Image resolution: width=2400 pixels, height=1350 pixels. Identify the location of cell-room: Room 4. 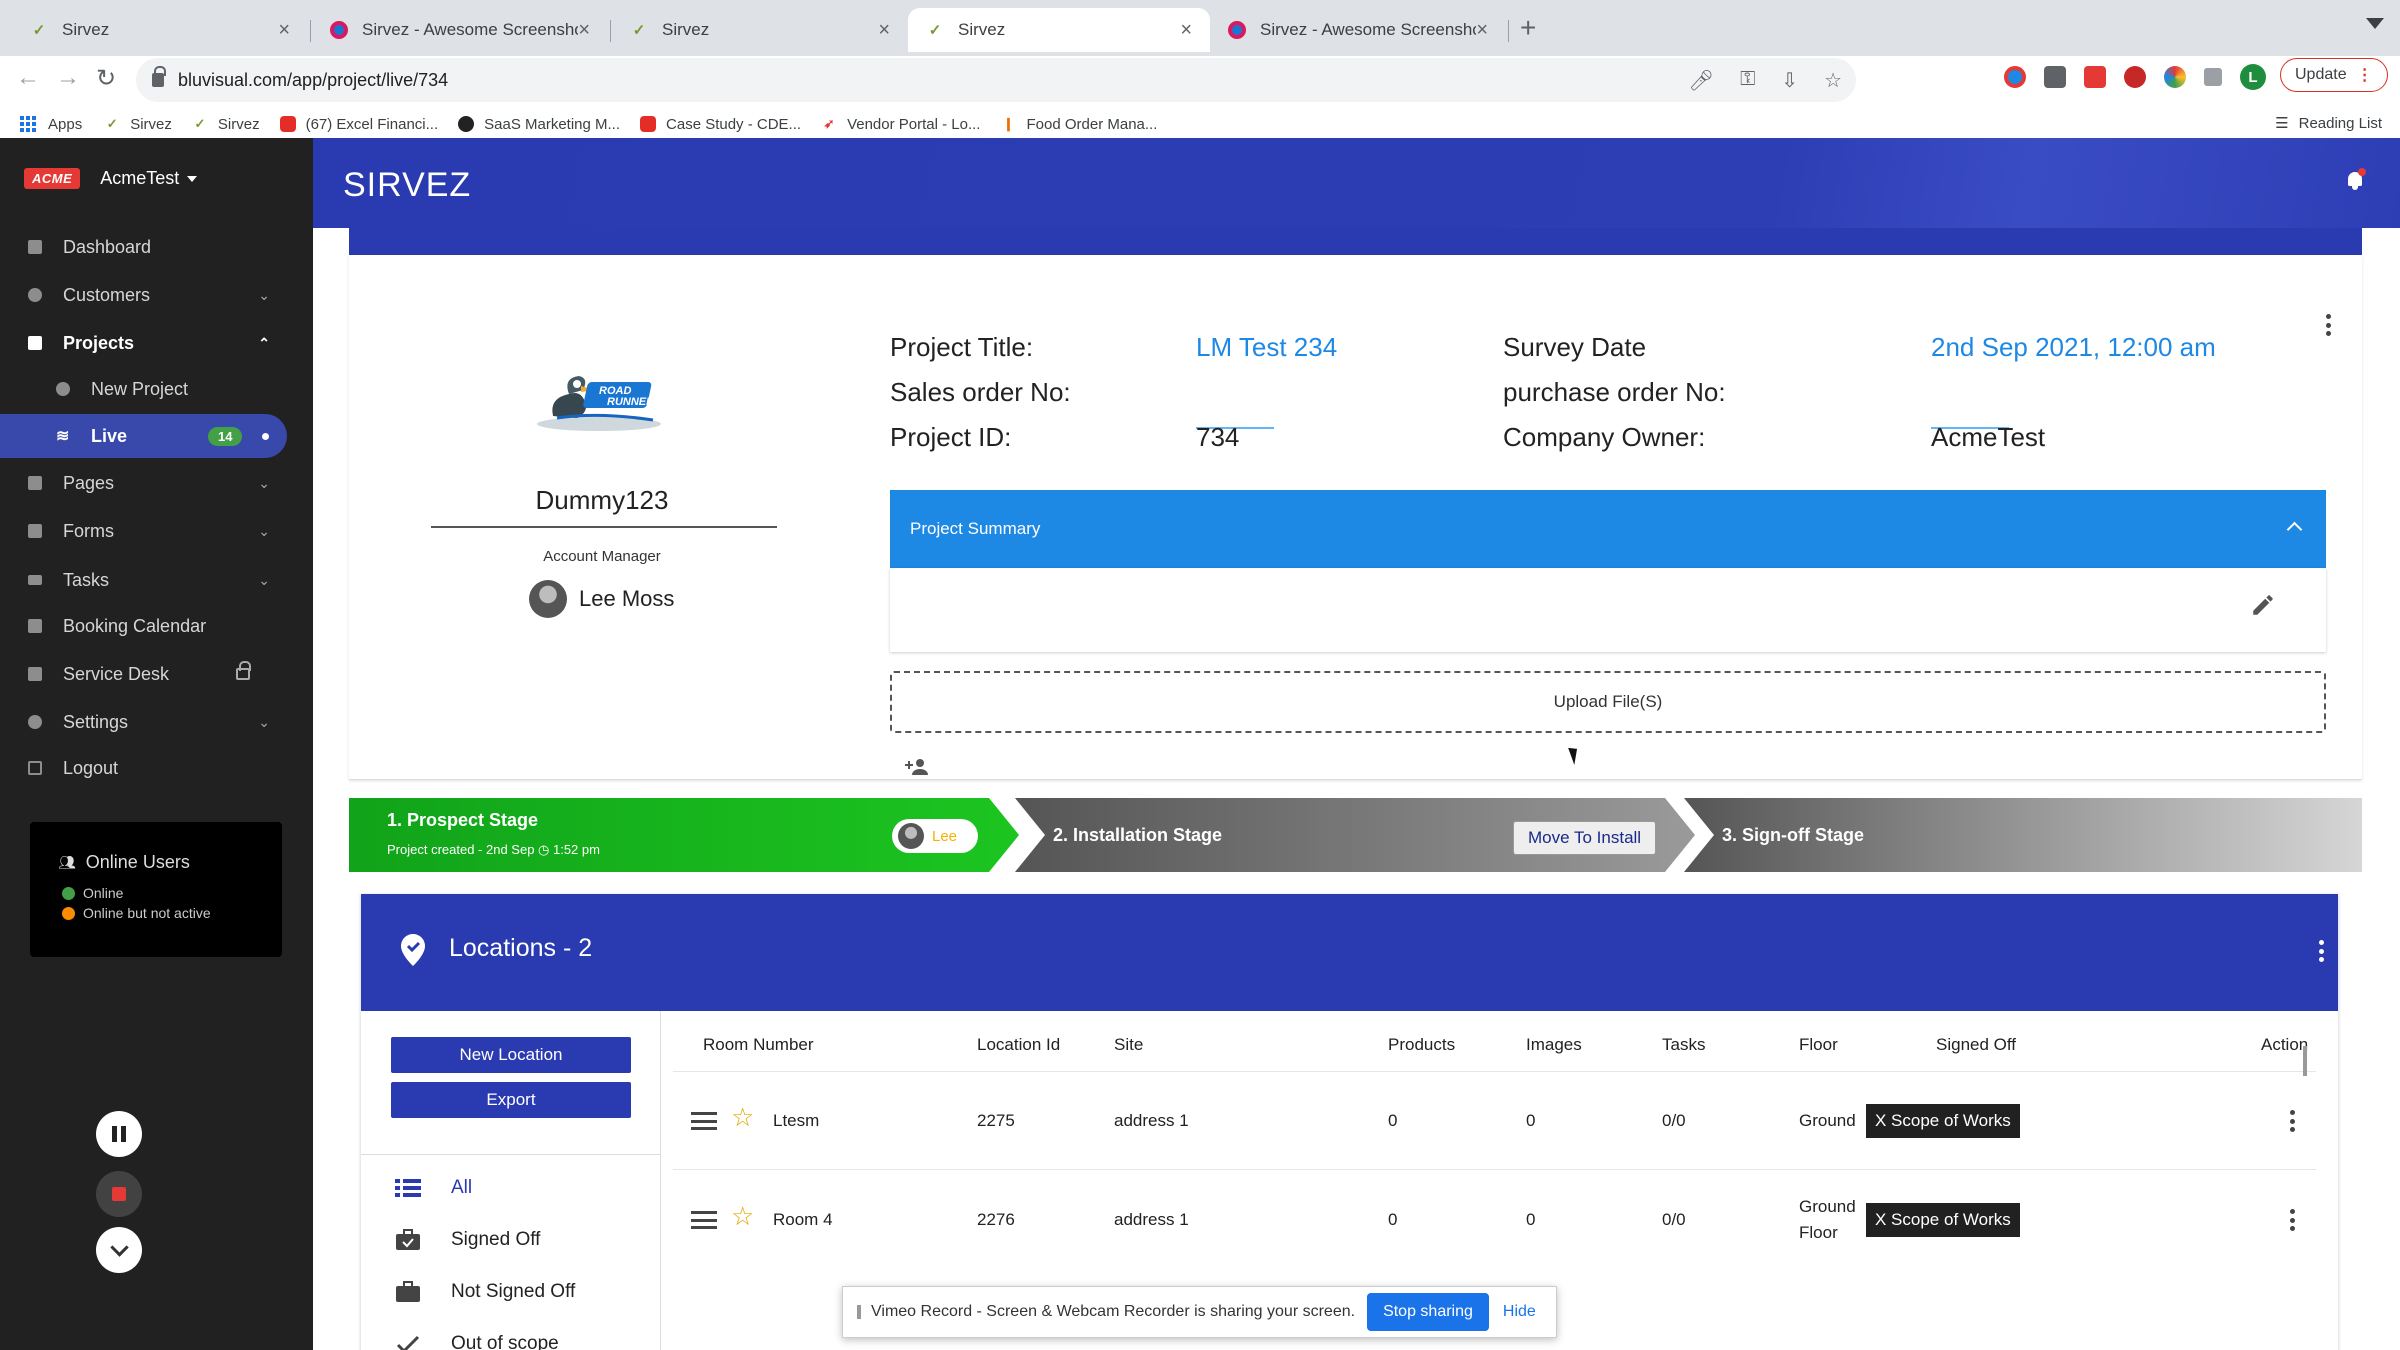
(803, 1220).